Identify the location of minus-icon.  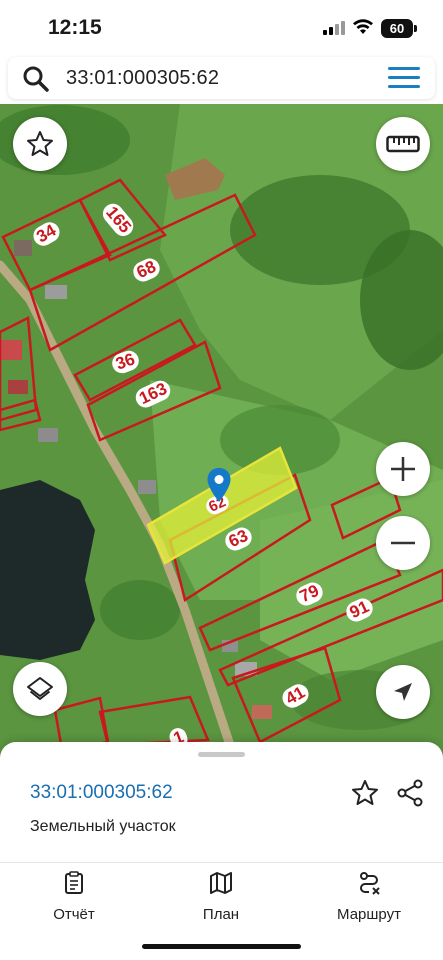
(403, 543).